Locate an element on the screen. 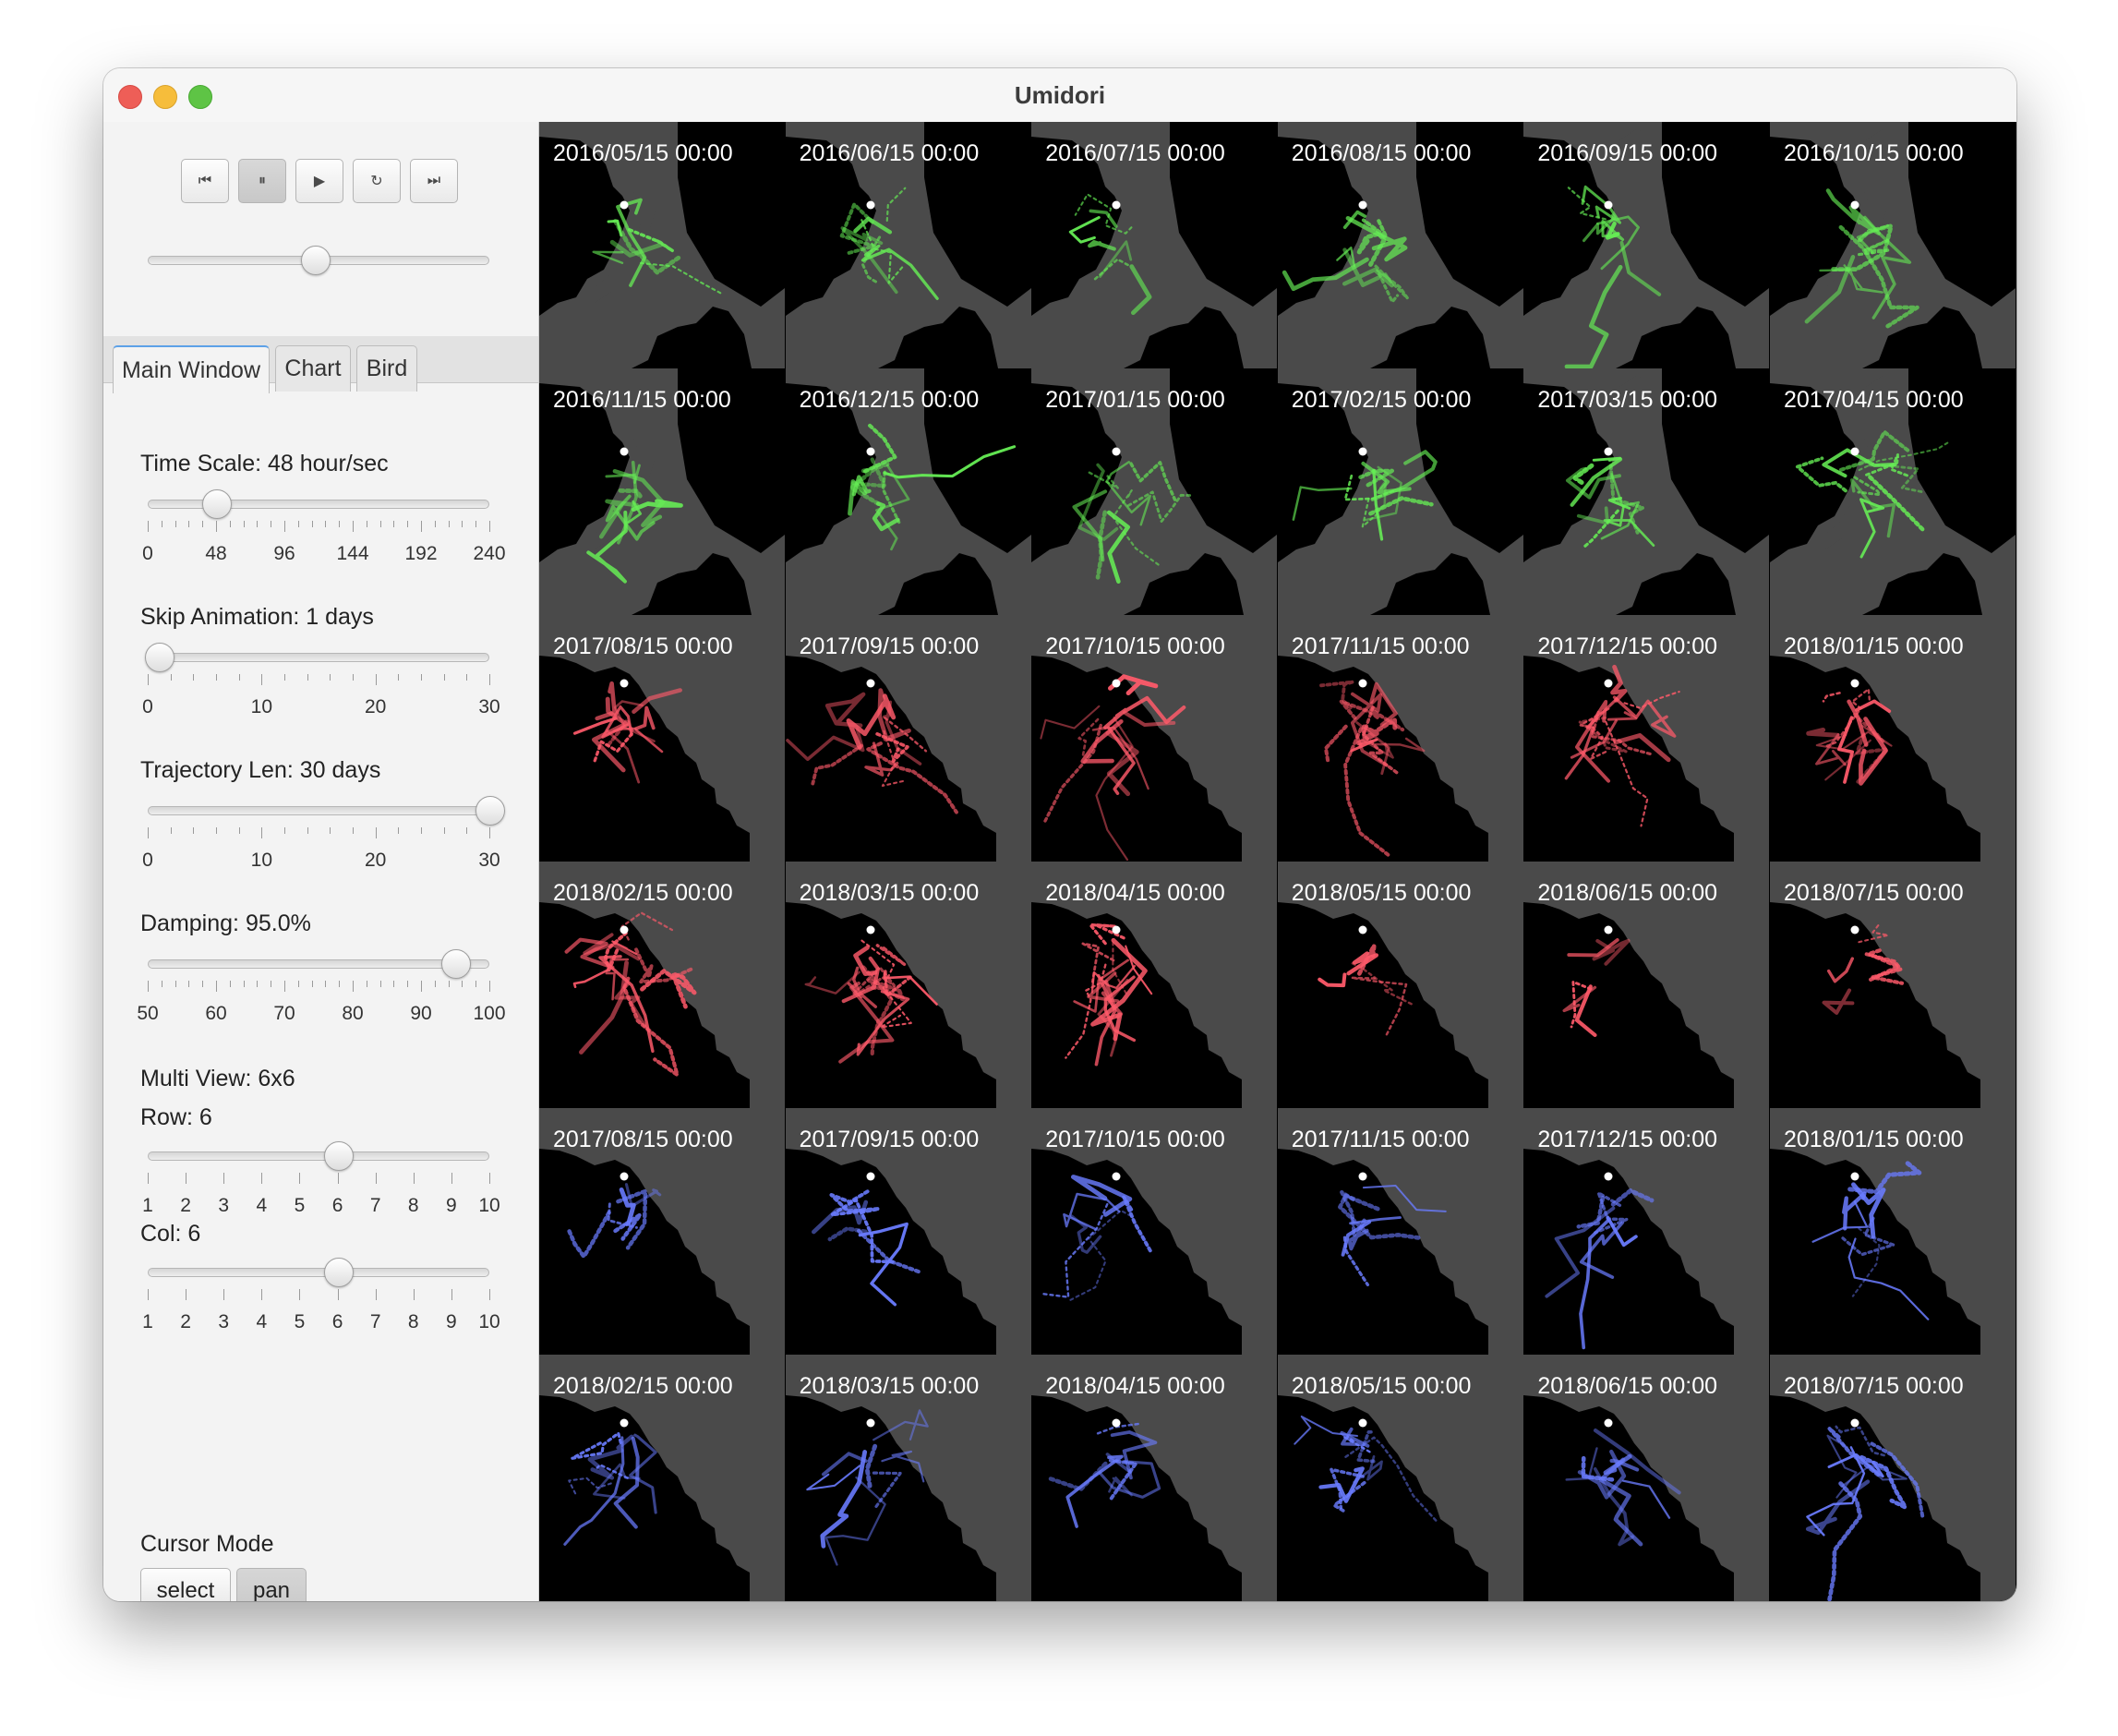  panel-date-label: 2017/09/15 00:00 is located at coordinates (889, 646).